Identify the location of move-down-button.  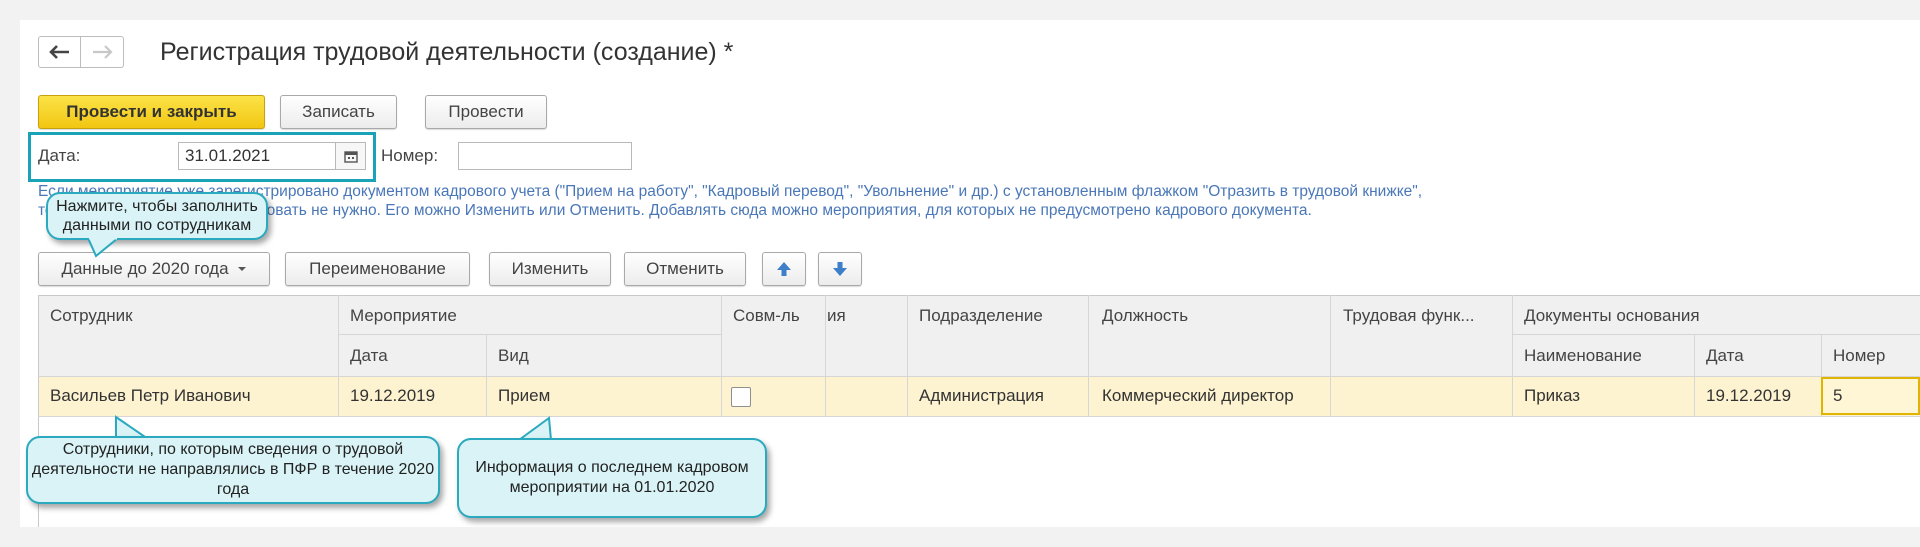
(840, 269).